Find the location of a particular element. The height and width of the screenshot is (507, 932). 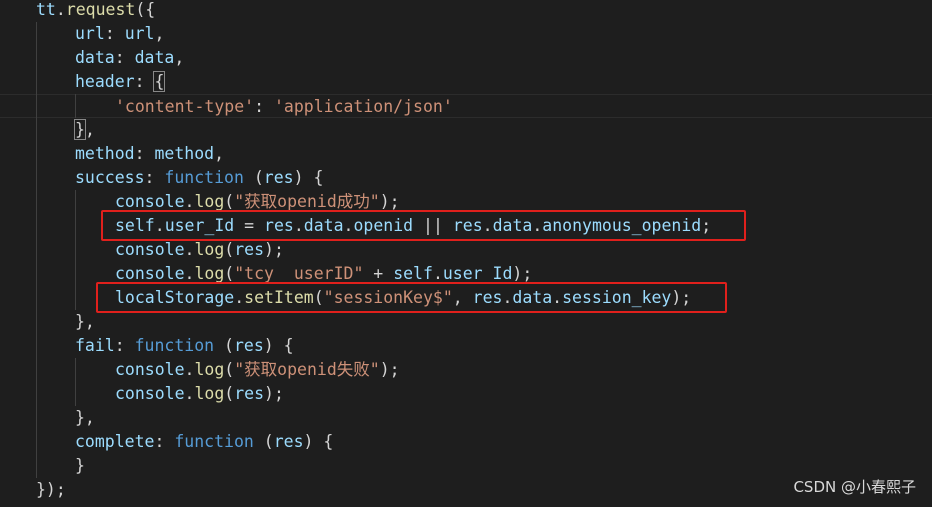

code-line-text: }); is located at coordinates (51, 490).